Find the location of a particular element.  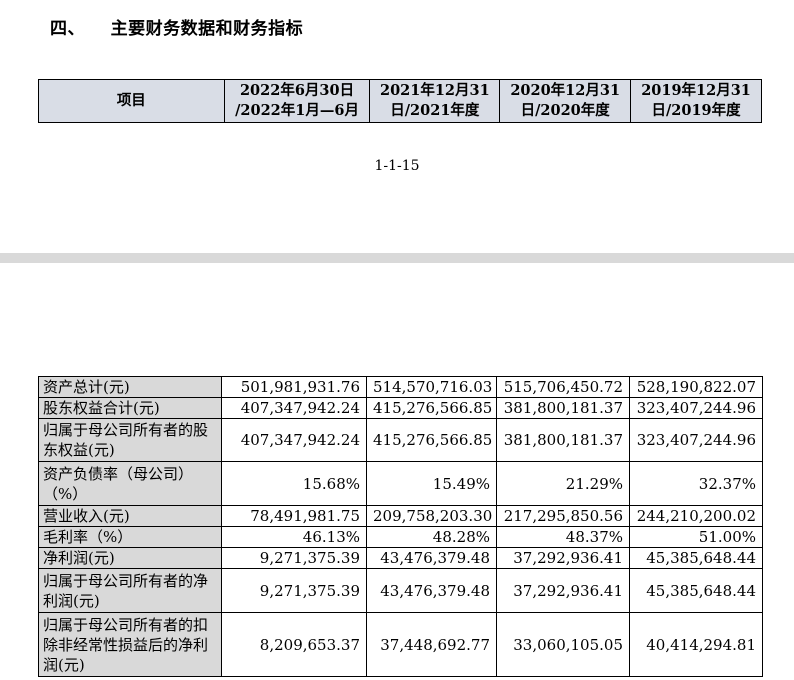

cell-value: 501,981,931.76 is located at coordinates (294, 387).